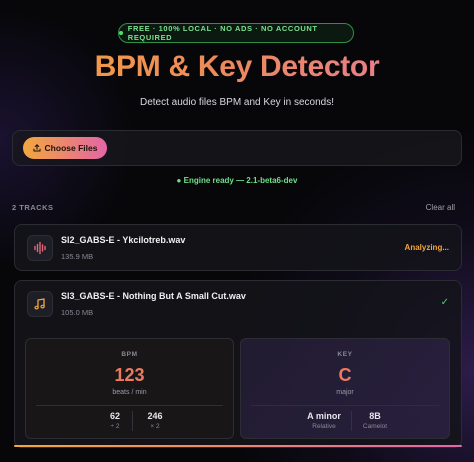 The width and height of the screenshot is (474, 462). What do you see at coordinates (375, 416) in the screenshot?
I see `key-camelot-value: 8B` at bounding box center [375, 416].